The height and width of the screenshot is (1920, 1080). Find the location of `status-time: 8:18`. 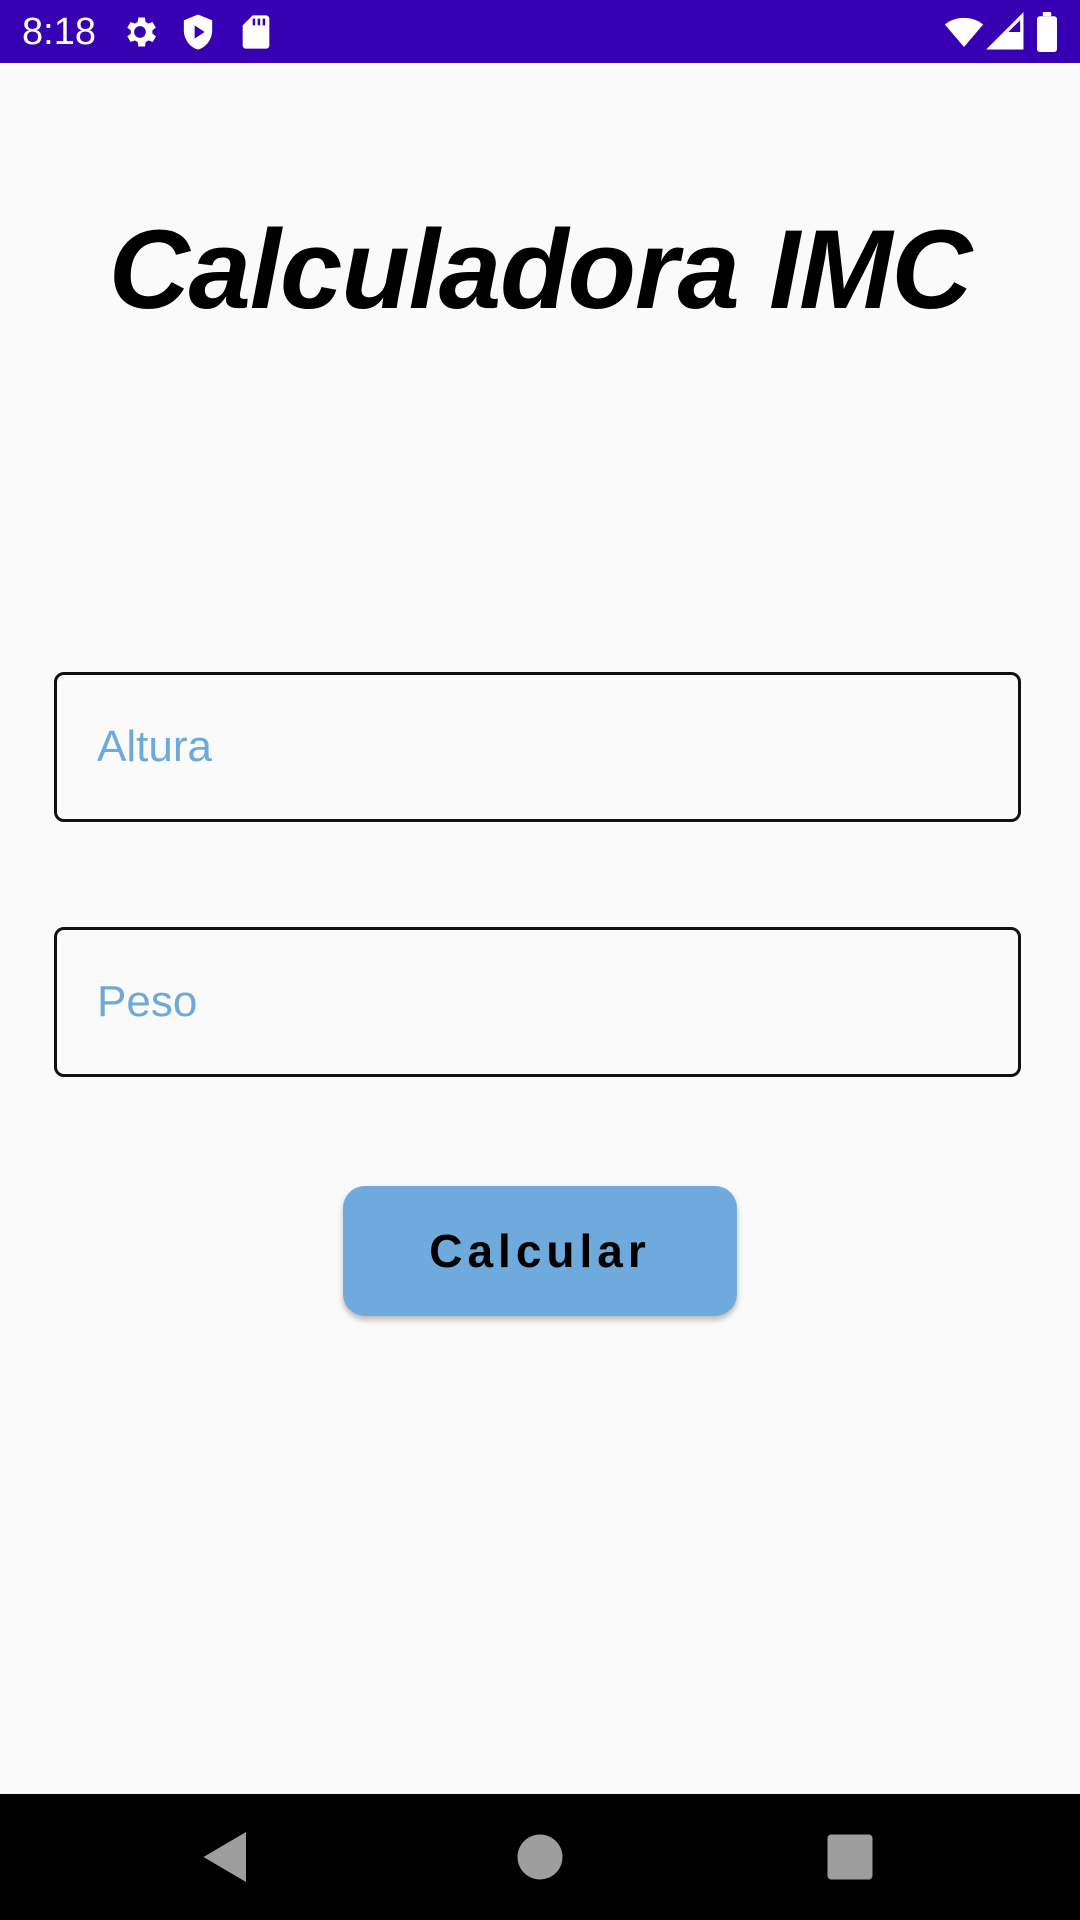

status-time: 8:18 is located at coordinates (59, 32).